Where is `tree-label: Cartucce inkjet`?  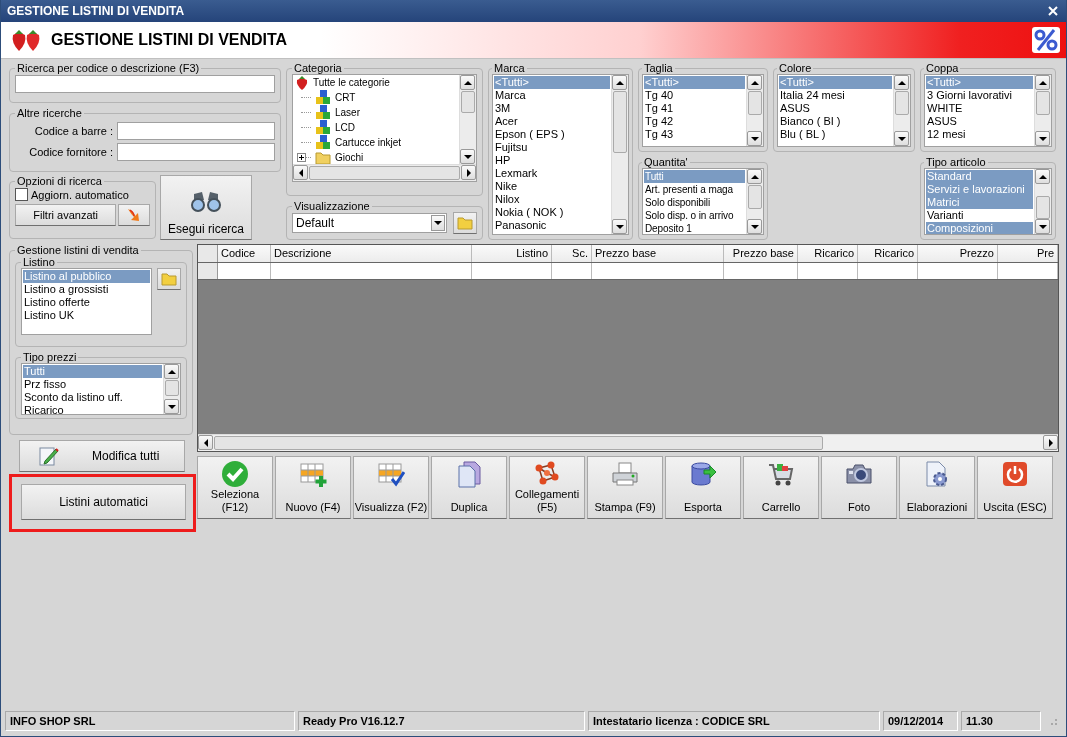 tree-label: Cartucce inkjet is located at coordinates (368, 142).